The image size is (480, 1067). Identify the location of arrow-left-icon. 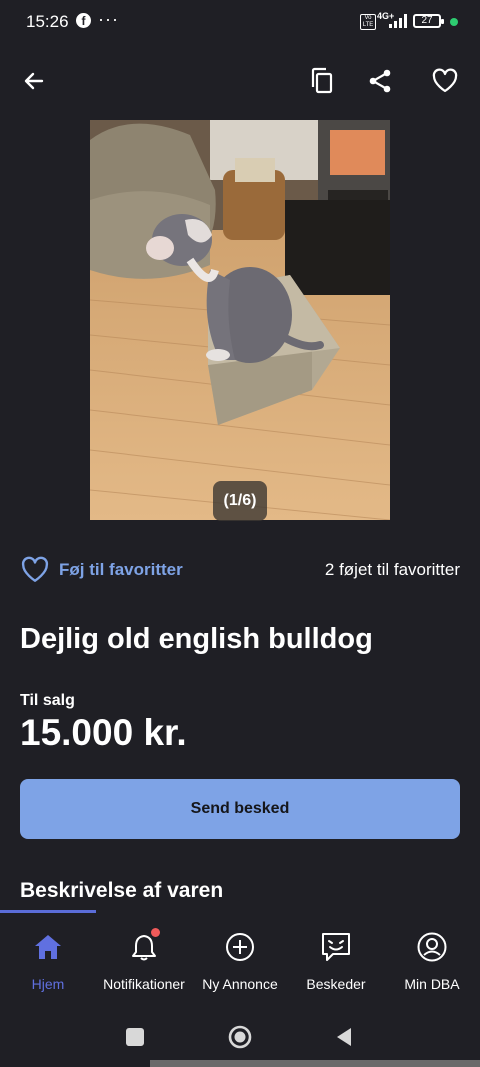
(34, 81).